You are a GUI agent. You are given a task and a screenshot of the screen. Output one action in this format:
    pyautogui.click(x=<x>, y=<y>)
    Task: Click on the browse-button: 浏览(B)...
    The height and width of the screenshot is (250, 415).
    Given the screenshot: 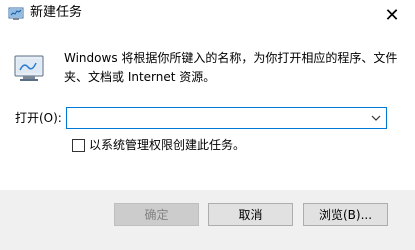 What is the action you would take?
    pyautogui.click(x=345, y=214)
    